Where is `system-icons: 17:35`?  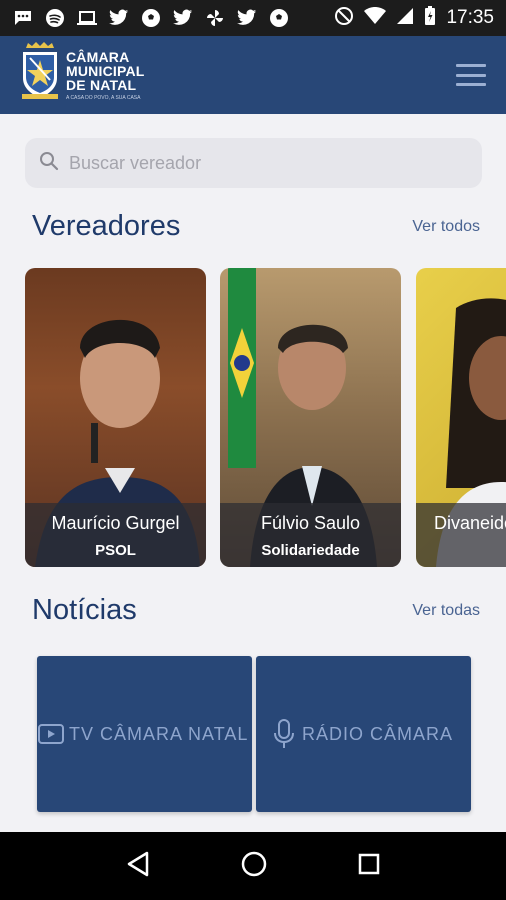
system-icons: 17:35 is located at coordinates (414, 18).